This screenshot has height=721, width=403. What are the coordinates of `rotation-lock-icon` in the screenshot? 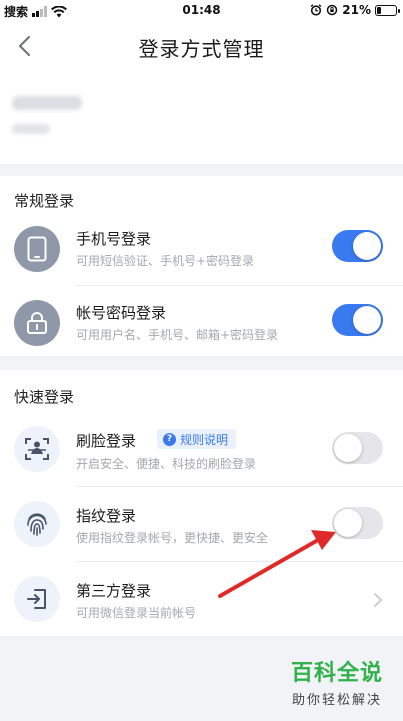 It's located at (332, 10).